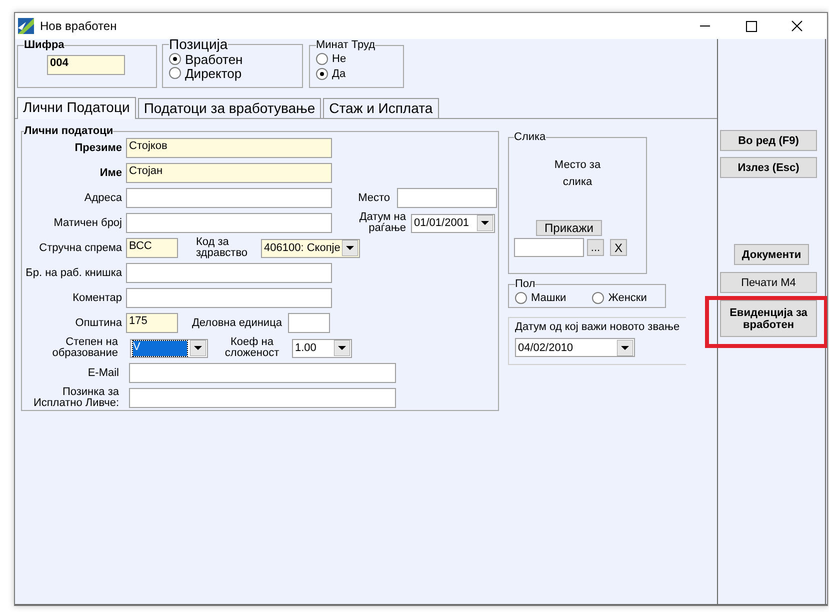 This screenshot has width=829, height=612. What do you see at coordinates (771, 254) in the screenshot?
I see `action-button: Документи` at bounding box center [771, 254].